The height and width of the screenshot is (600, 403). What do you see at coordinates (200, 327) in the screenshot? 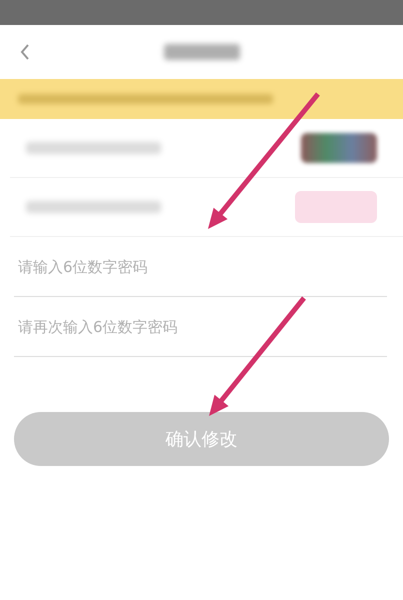
I see `input-field: 请再次输入6位数字密码` at bounding box center [200, 327].